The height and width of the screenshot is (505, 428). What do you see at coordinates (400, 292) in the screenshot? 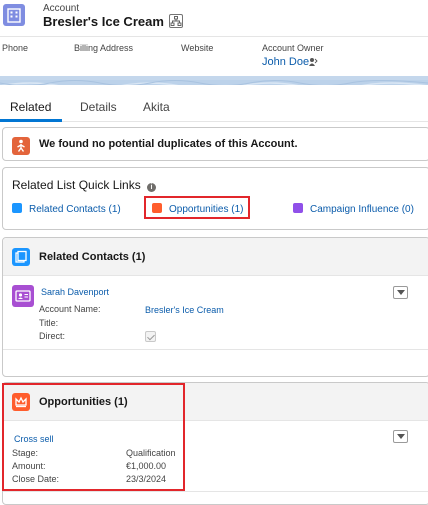
I see `contact-row-menu-button` at bounding box center [400, 292].